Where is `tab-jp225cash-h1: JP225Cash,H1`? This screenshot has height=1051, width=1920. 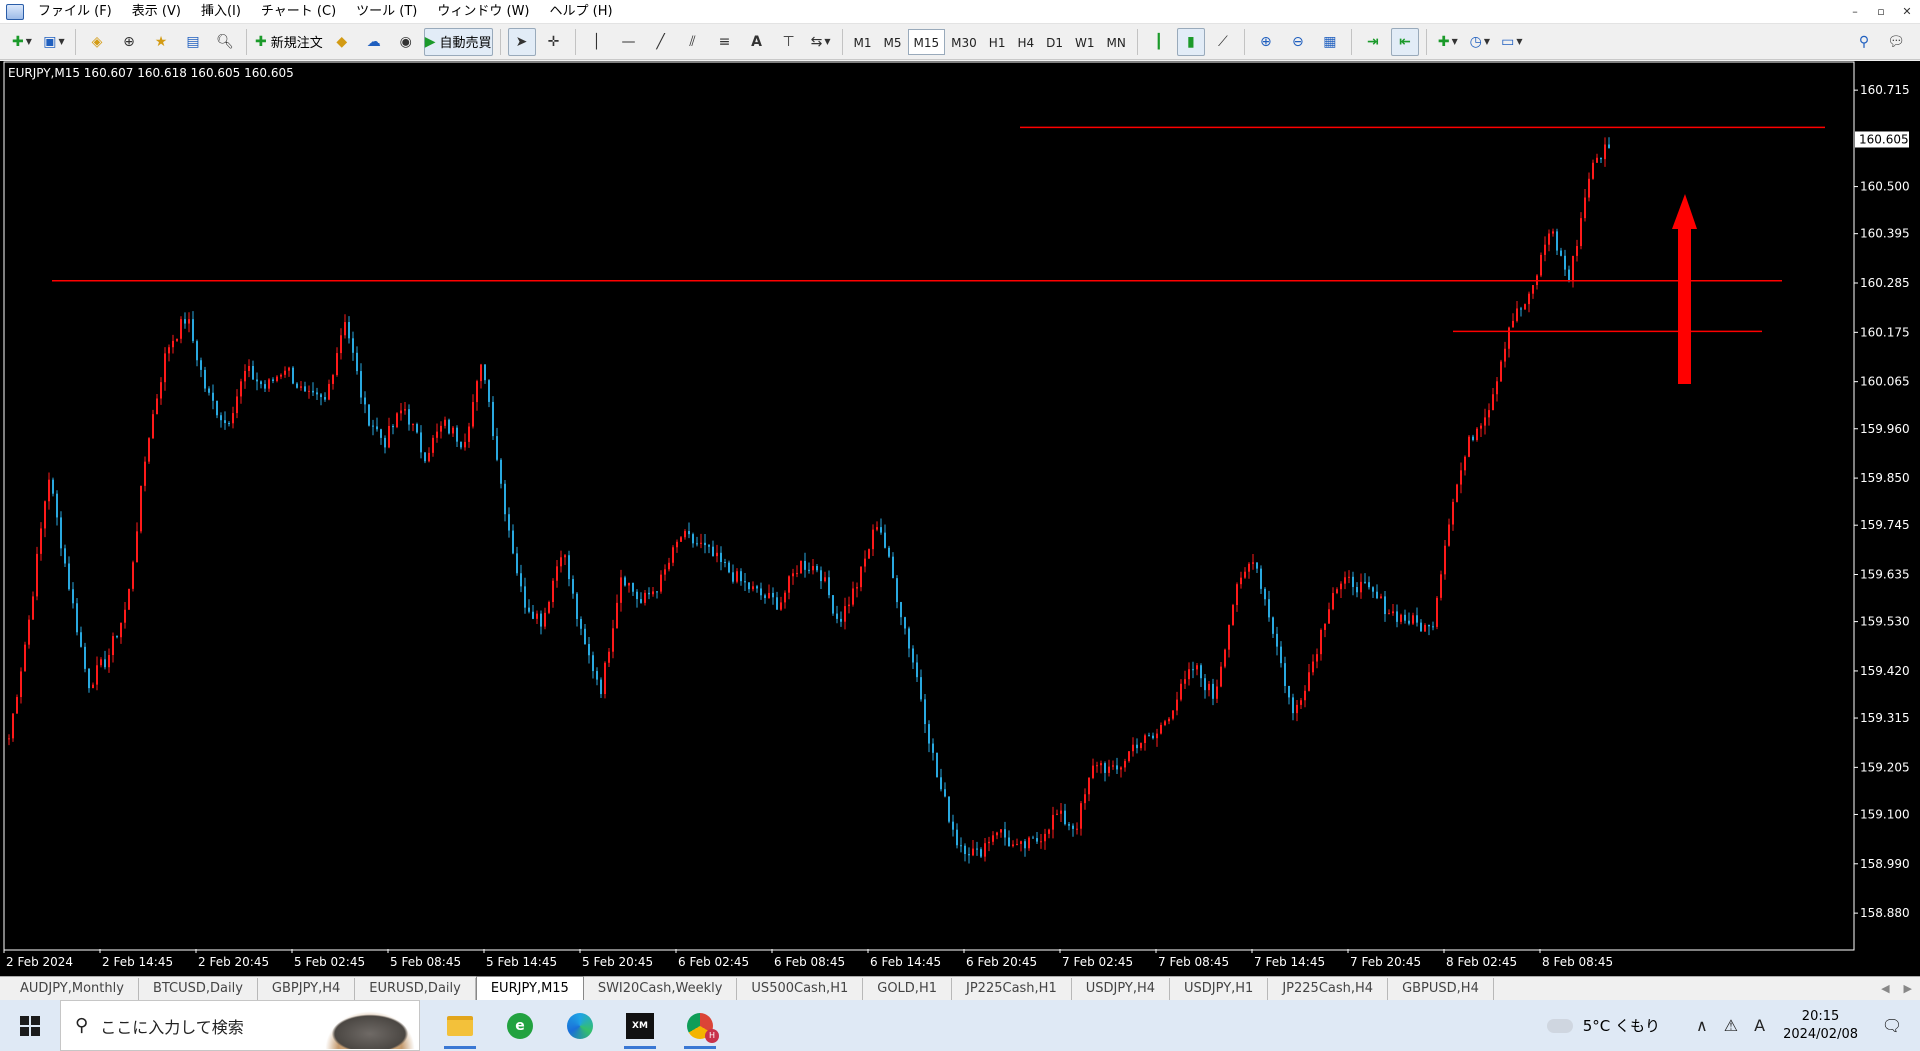
tab-jp225cash-h1: JP225Cash,H1 is located at coordinates (1012, 989).